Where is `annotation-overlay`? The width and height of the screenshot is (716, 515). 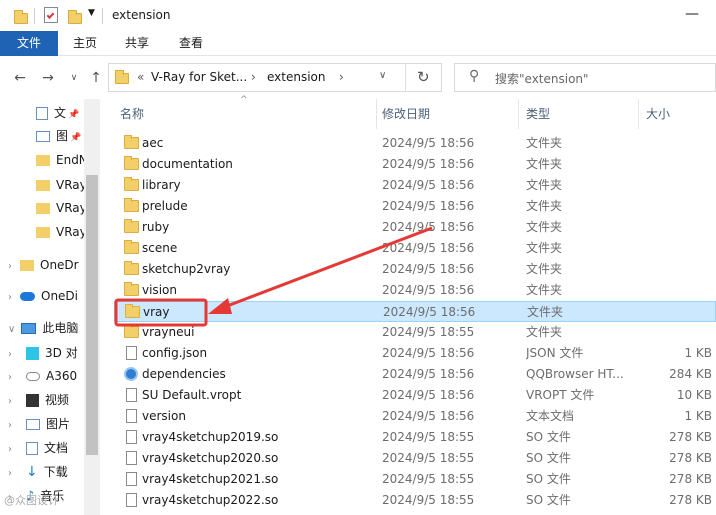
annotation-overlay is located at coordinates (273, 276).